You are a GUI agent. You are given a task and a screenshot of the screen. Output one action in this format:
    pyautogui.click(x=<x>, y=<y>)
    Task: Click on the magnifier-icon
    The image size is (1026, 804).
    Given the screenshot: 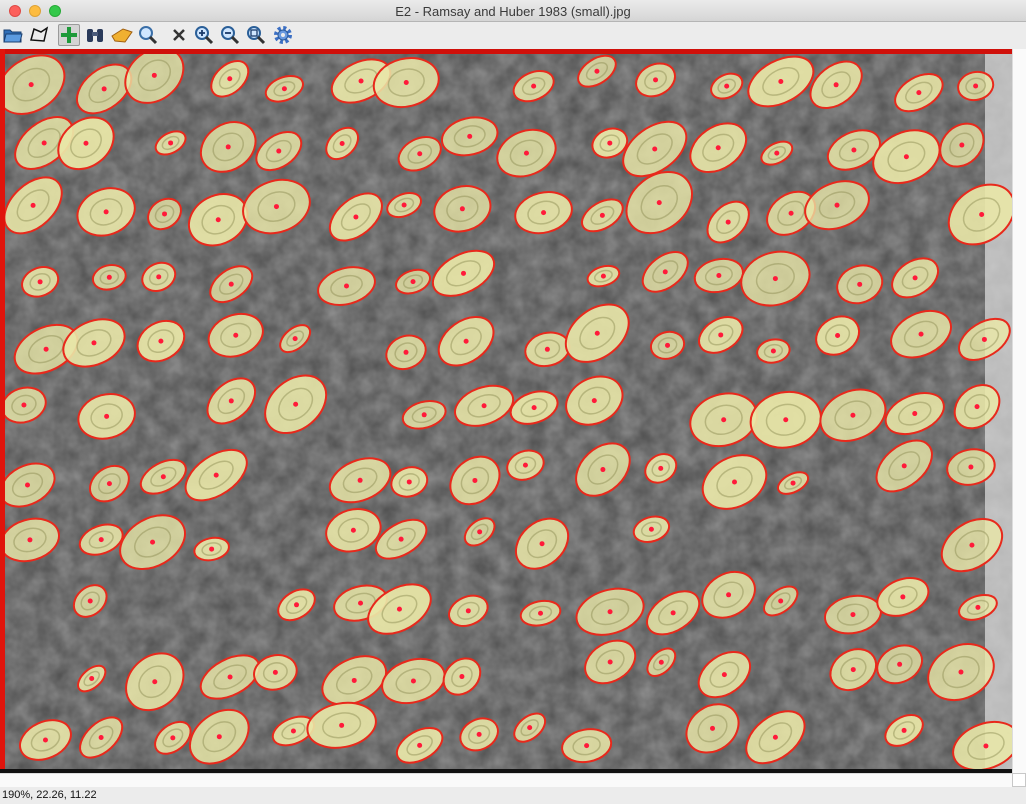 What is the action you would take?
    pyautogui.click(x=148, y=35)
    